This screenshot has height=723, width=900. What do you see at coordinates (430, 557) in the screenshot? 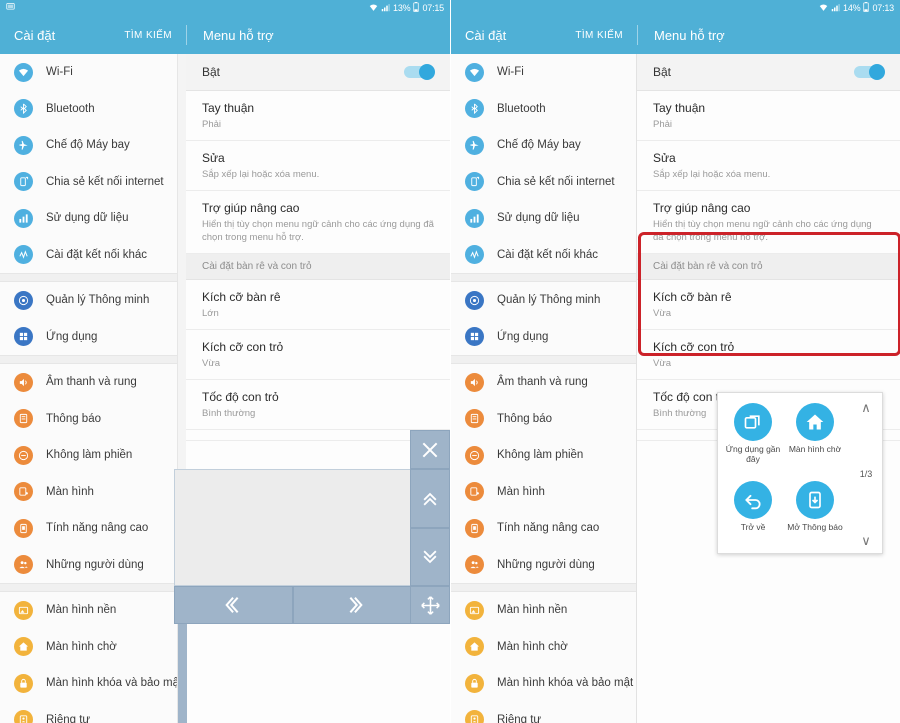
I see `overlay-scroll-down-button` at bounding box center [430, 557].